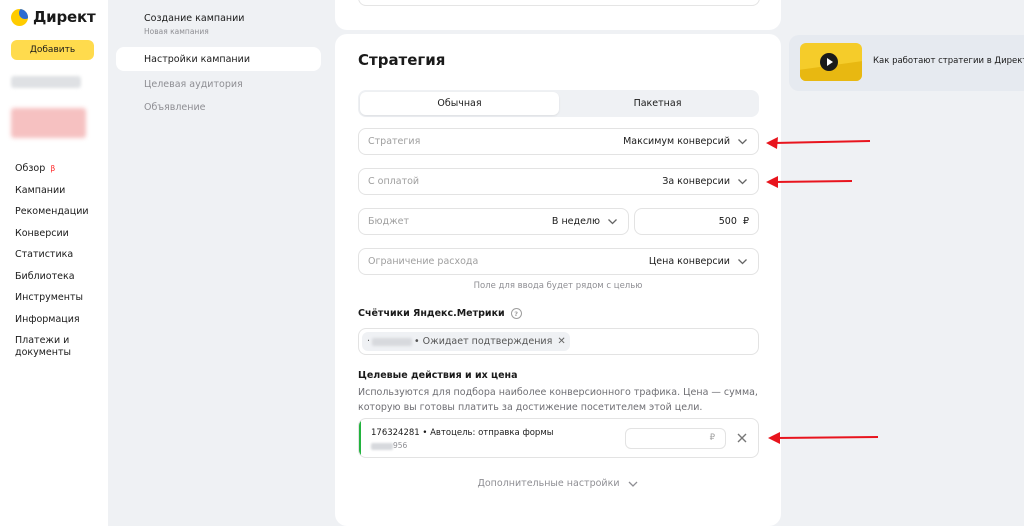 The image size is (1024, 526). I want to click on goal-name: 176324281 • Автоцель: отправка формы, so click(462, 433).